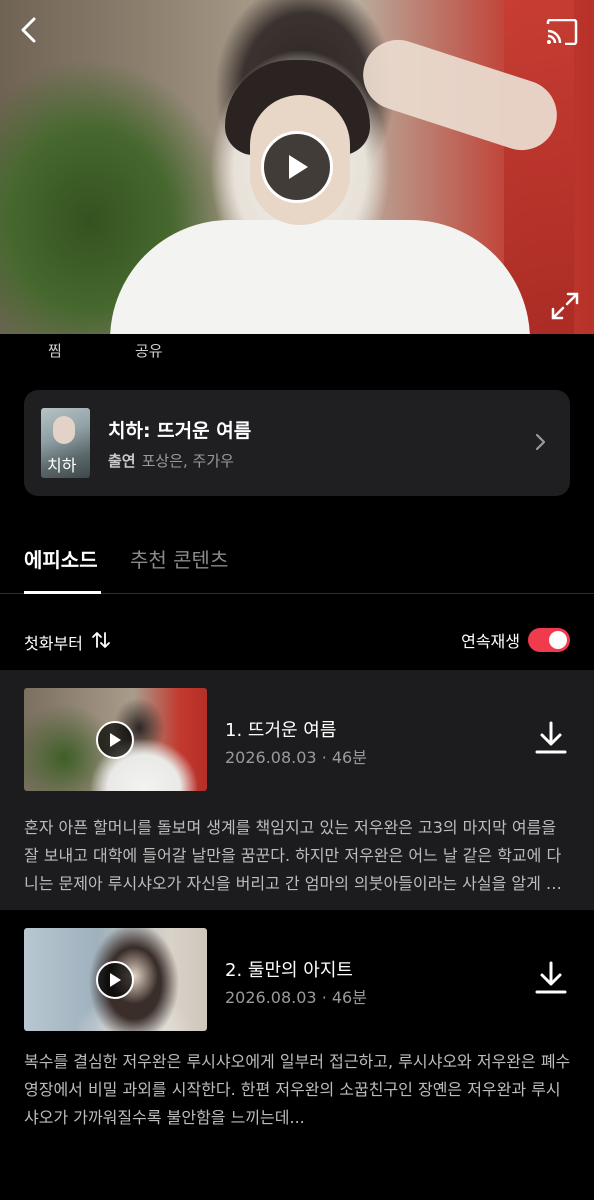 Image resolution: width=594 pixels, height=1200 pixels. Describe the element at coordinates (490, 641) in the screenshot. I see `autoplay-label: 연속재생` at that location.